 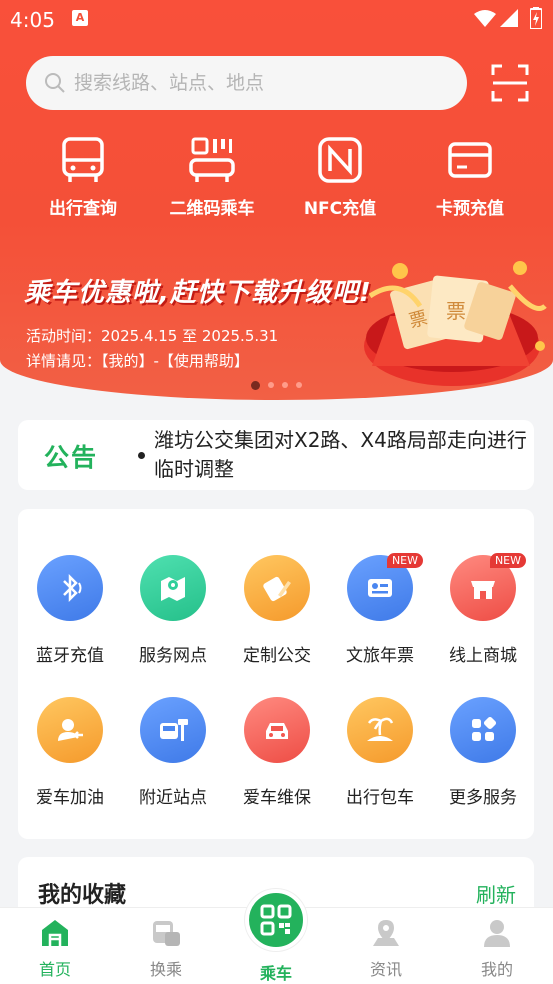 What do you see at coordinates (276, 19) in the screenshot?
I see `status-bar: 4:05 A` at bounding box center [276, 19].